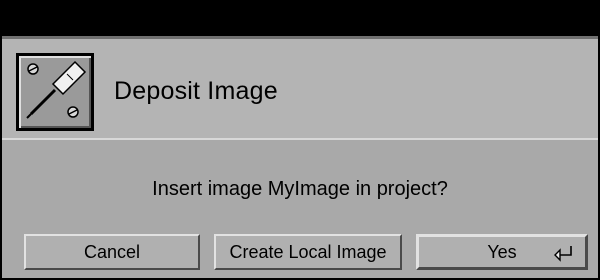 This screenshot has width=600, height=280. I want to click on tool-icon, so click(55, 92).